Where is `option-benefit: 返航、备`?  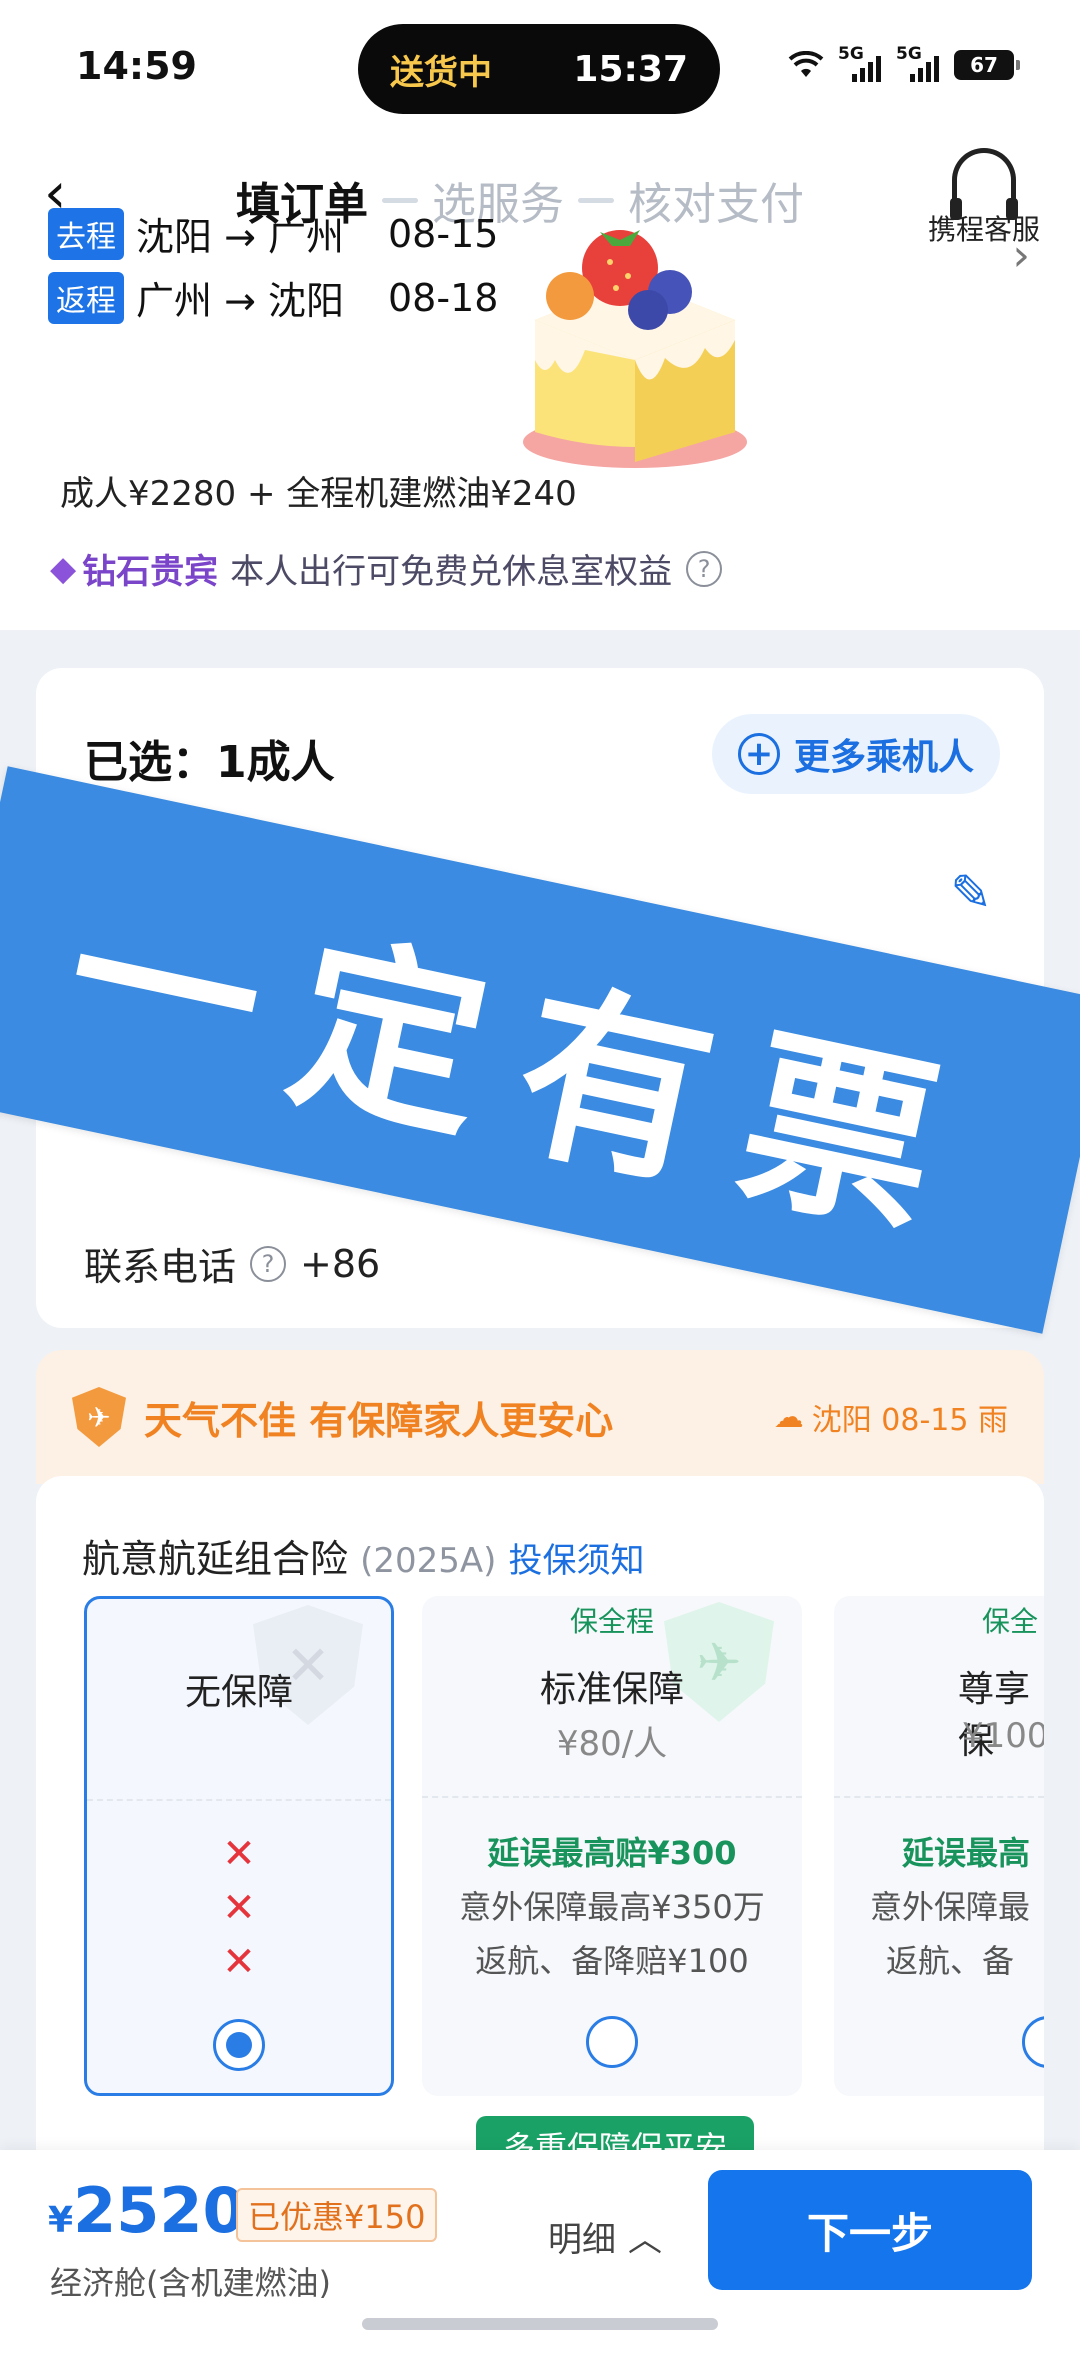 option-benefit: 返航、备 is located at coordinates (950, 1961).